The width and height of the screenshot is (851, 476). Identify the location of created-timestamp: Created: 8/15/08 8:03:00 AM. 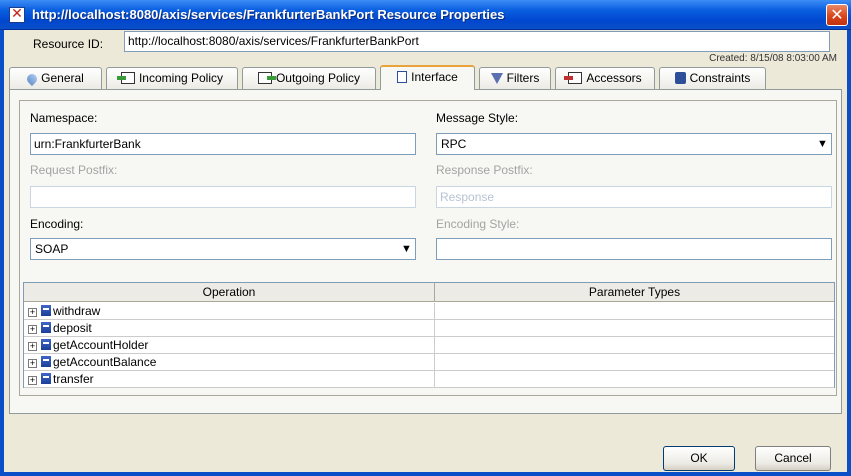
(773, 58).